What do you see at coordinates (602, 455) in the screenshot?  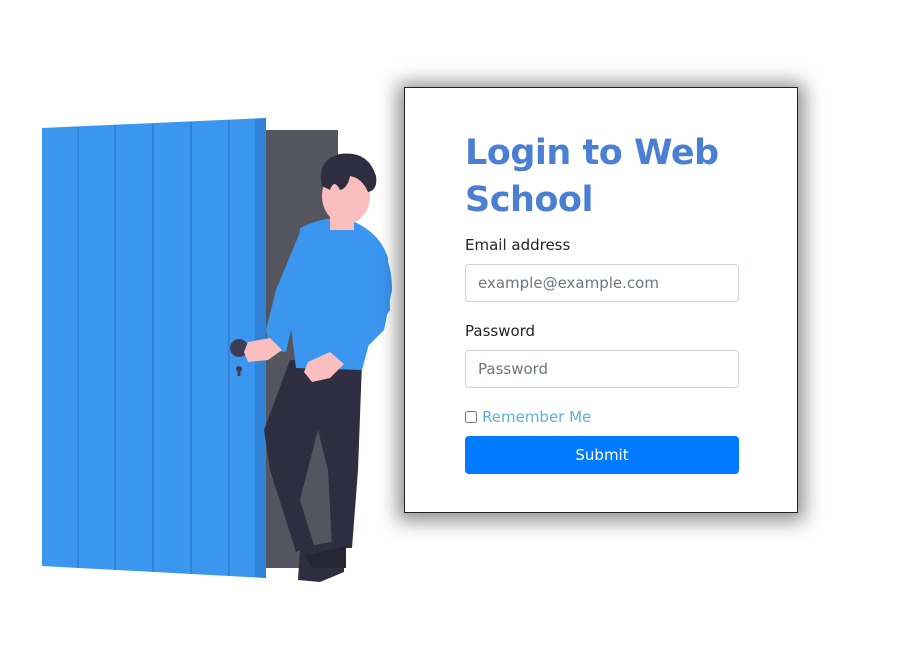 I see `submit-button: Submit` at bounding box center [602, 455].